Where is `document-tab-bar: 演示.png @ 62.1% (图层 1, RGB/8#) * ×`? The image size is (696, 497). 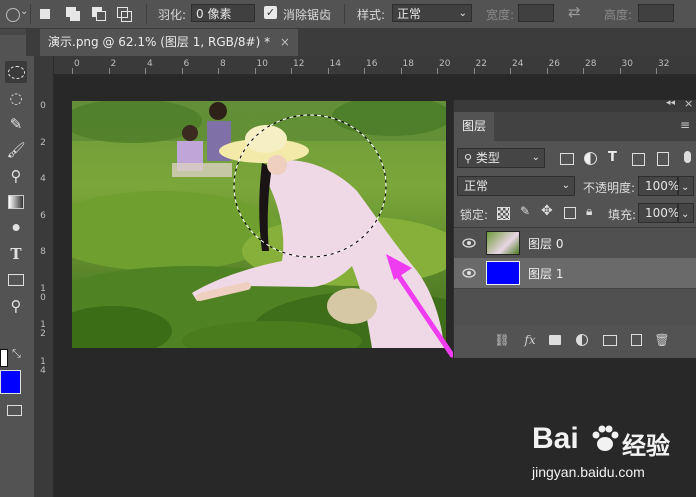 document-tab-bar: 演示.png @ 62.1% (图层 1, RGB/8#) * × is located at coordinates (361, 42).